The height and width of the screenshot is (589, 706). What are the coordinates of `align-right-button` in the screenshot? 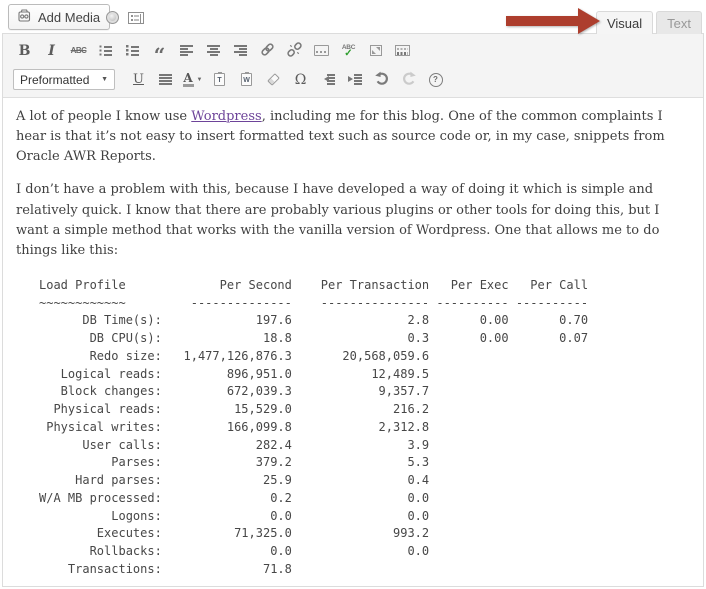 It's located at (240, 51).